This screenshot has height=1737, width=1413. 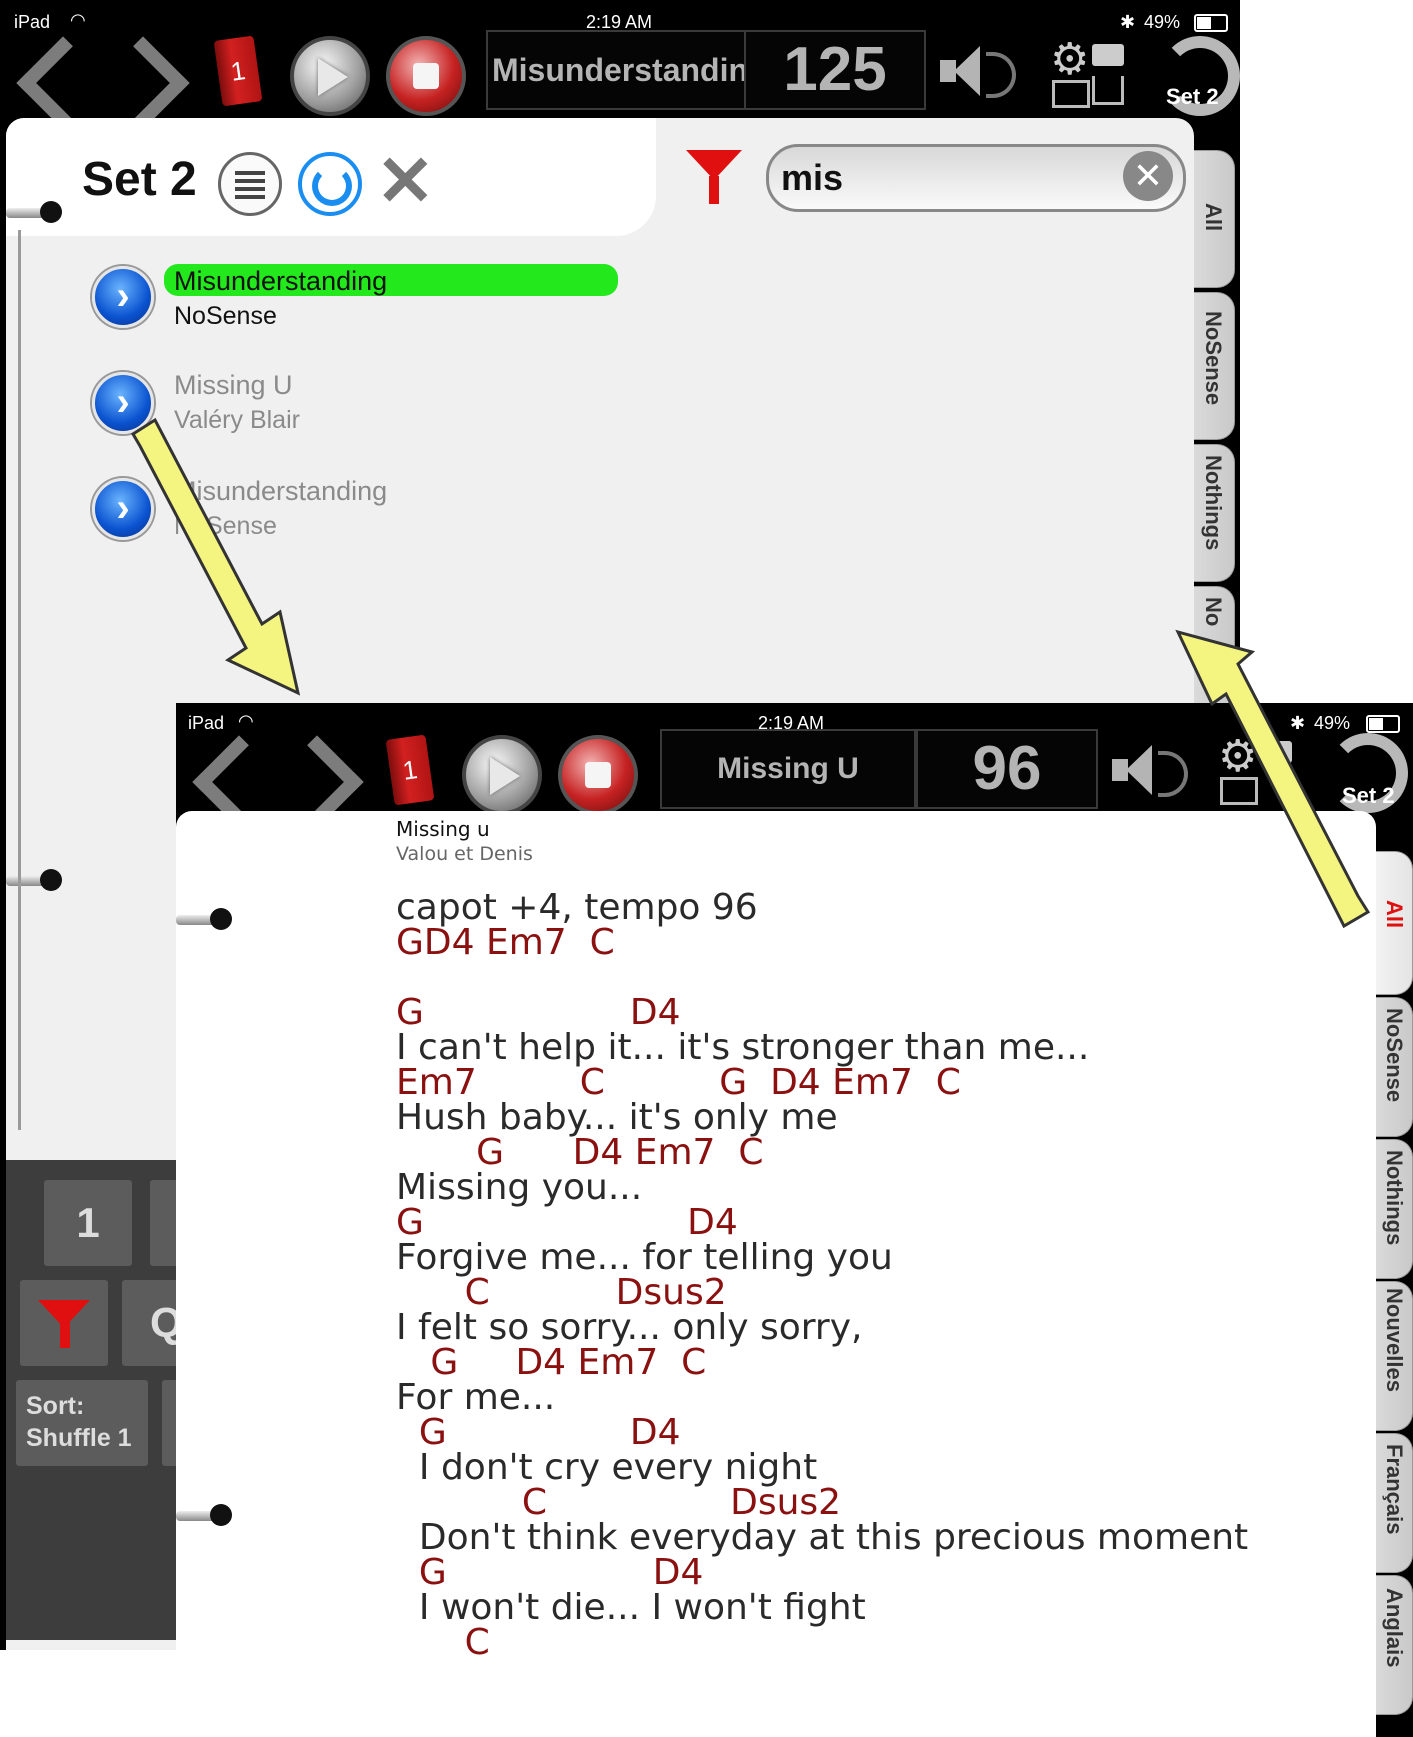 I want to click on arrow-down-icon, so click(x=215, y=556).